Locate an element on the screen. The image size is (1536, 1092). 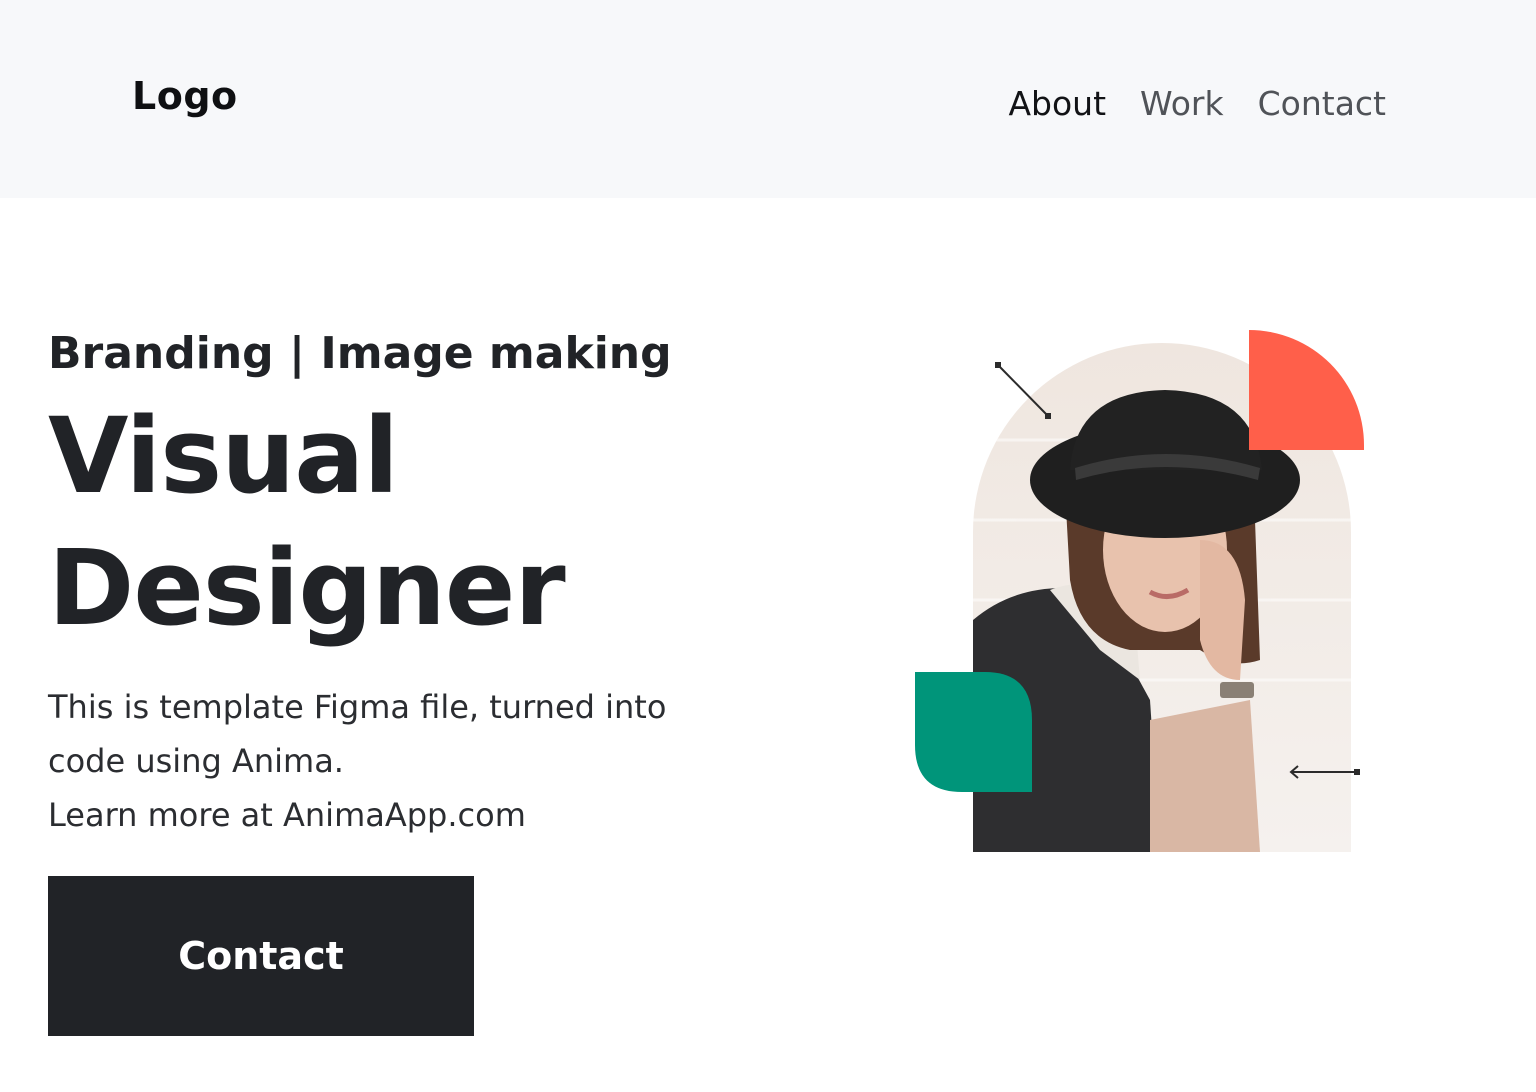
main-nav: About Work Contact is located at coordinates (1197, 104).